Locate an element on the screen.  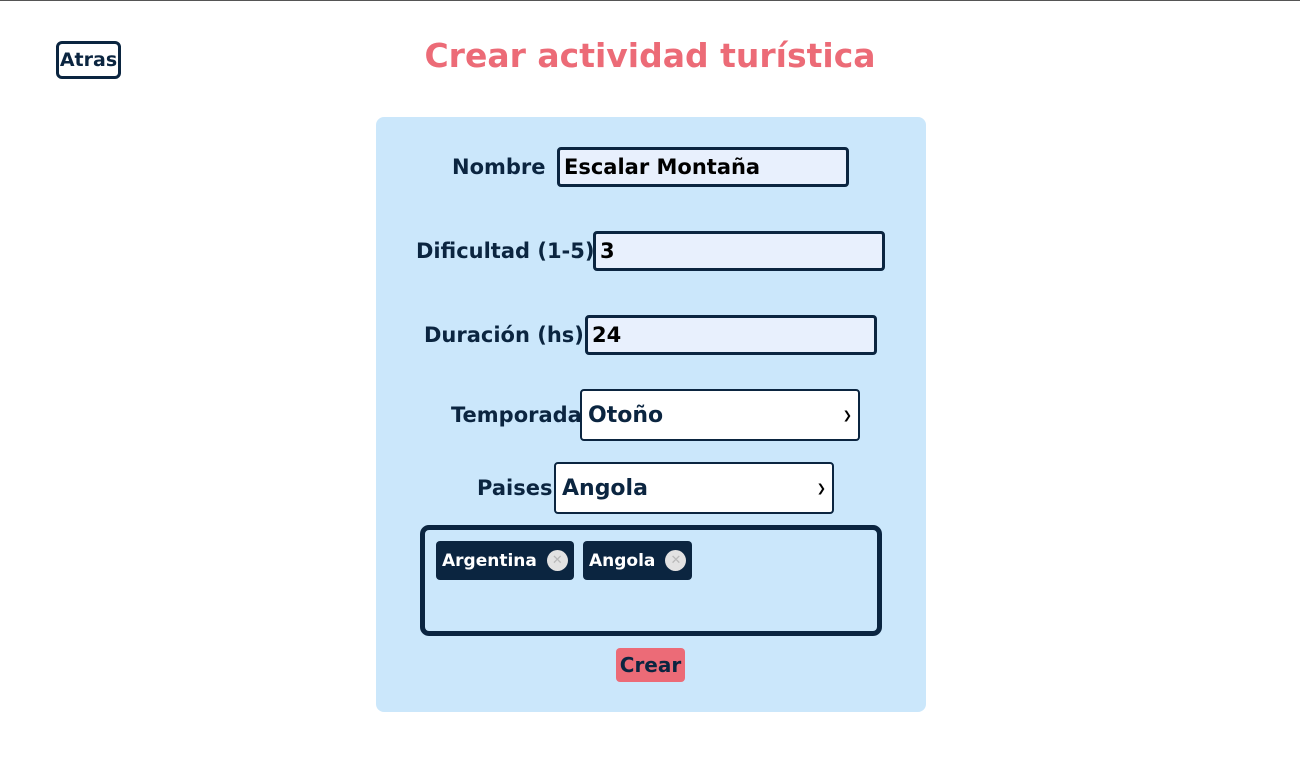
temporada-label: Temporada is located at coordinates (516, 415).